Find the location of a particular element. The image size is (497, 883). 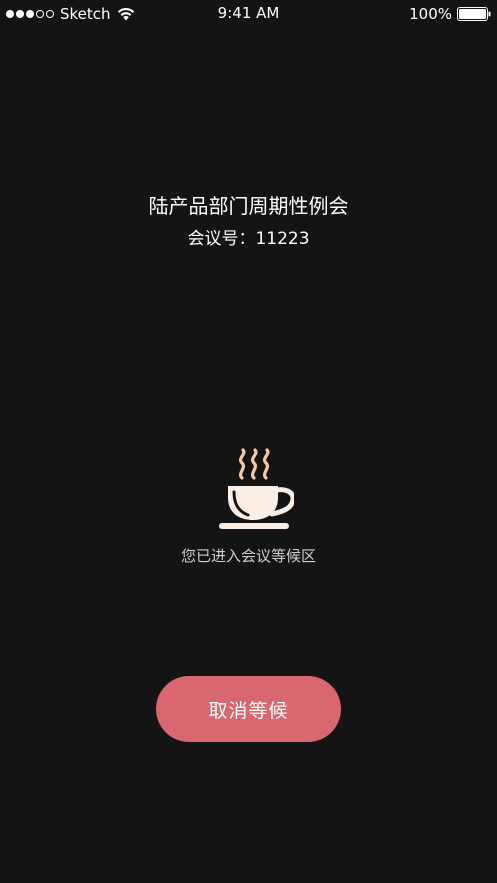

coffee-cup-icon is located at coordinates (256, 488).